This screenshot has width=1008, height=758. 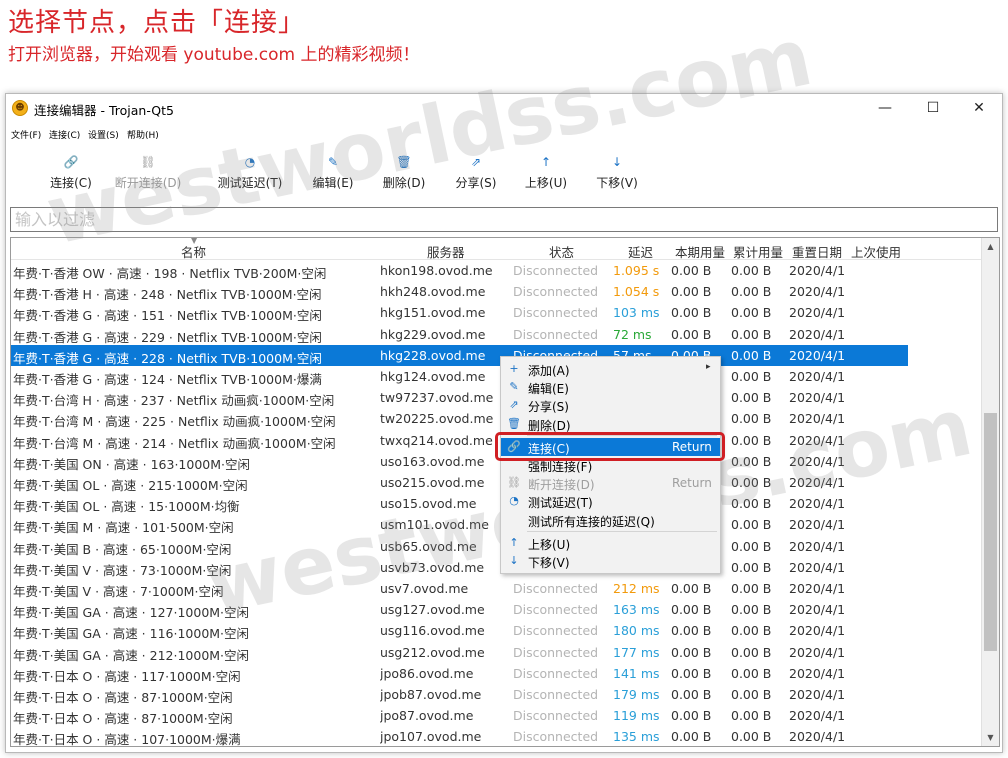 I want to click on ctx-move-down-menu-item: ↓ 下移(V), so click(x=610, y=561).